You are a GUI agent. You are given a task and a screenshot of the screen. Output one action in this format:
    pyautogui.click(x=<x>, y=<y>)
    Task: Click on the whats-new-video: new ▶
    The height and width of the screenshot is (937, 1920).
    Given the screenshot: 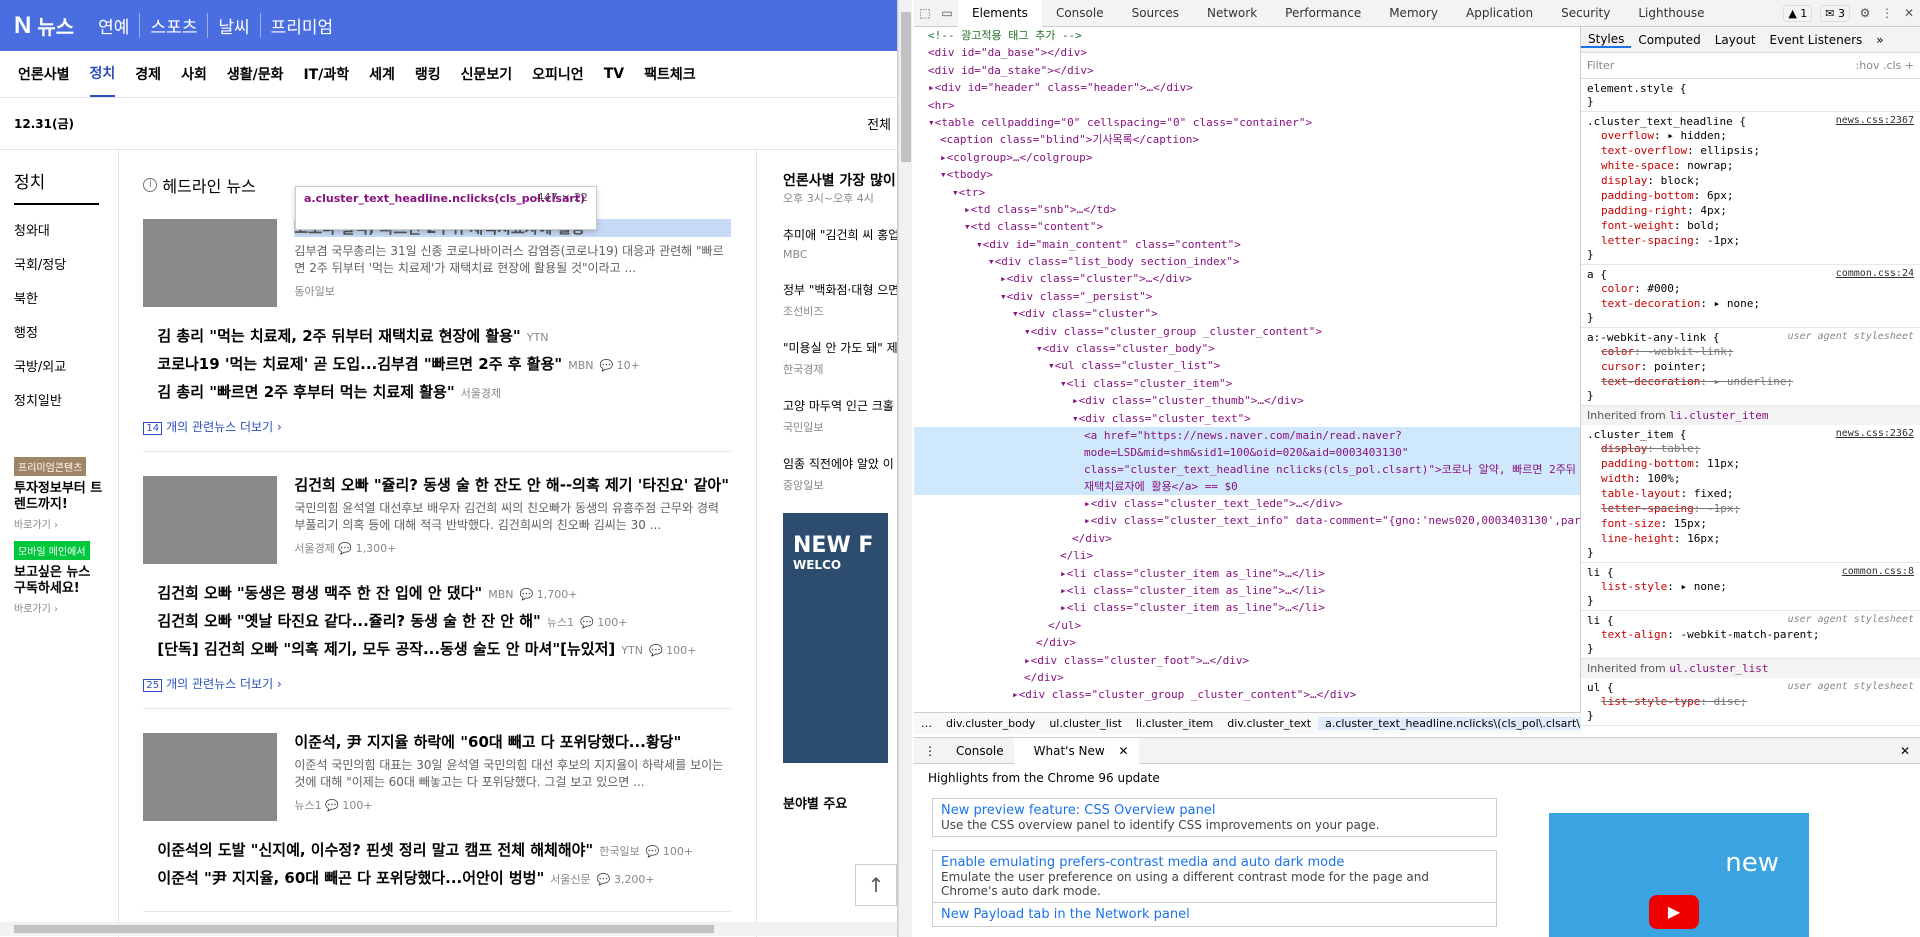 What is the action you would take?
    pyautogui.click(x=1679, y=875)
    